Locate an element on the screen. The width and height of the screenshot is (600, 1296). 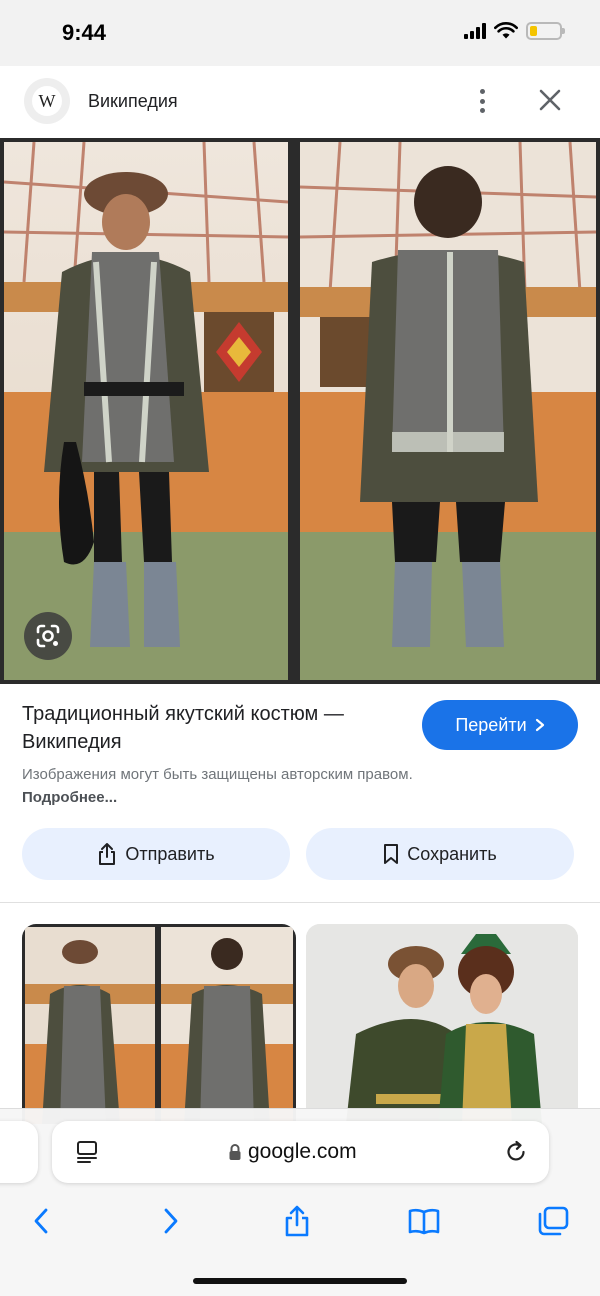
safari-toolbar is located at coordinates (300, 1223).